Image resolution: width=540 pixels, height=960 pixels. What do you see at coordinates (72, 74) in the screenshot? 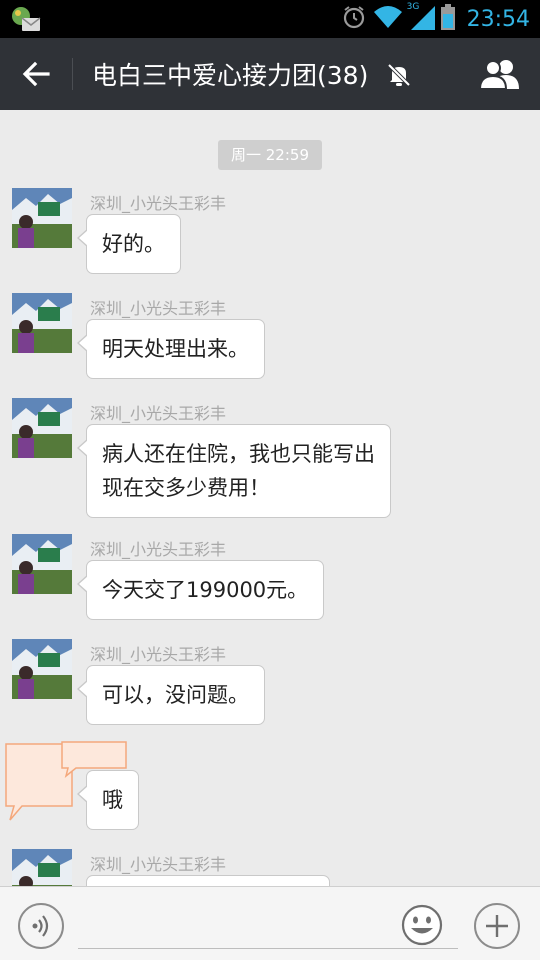
I see `title-divider` at bounding box center [72, 74].